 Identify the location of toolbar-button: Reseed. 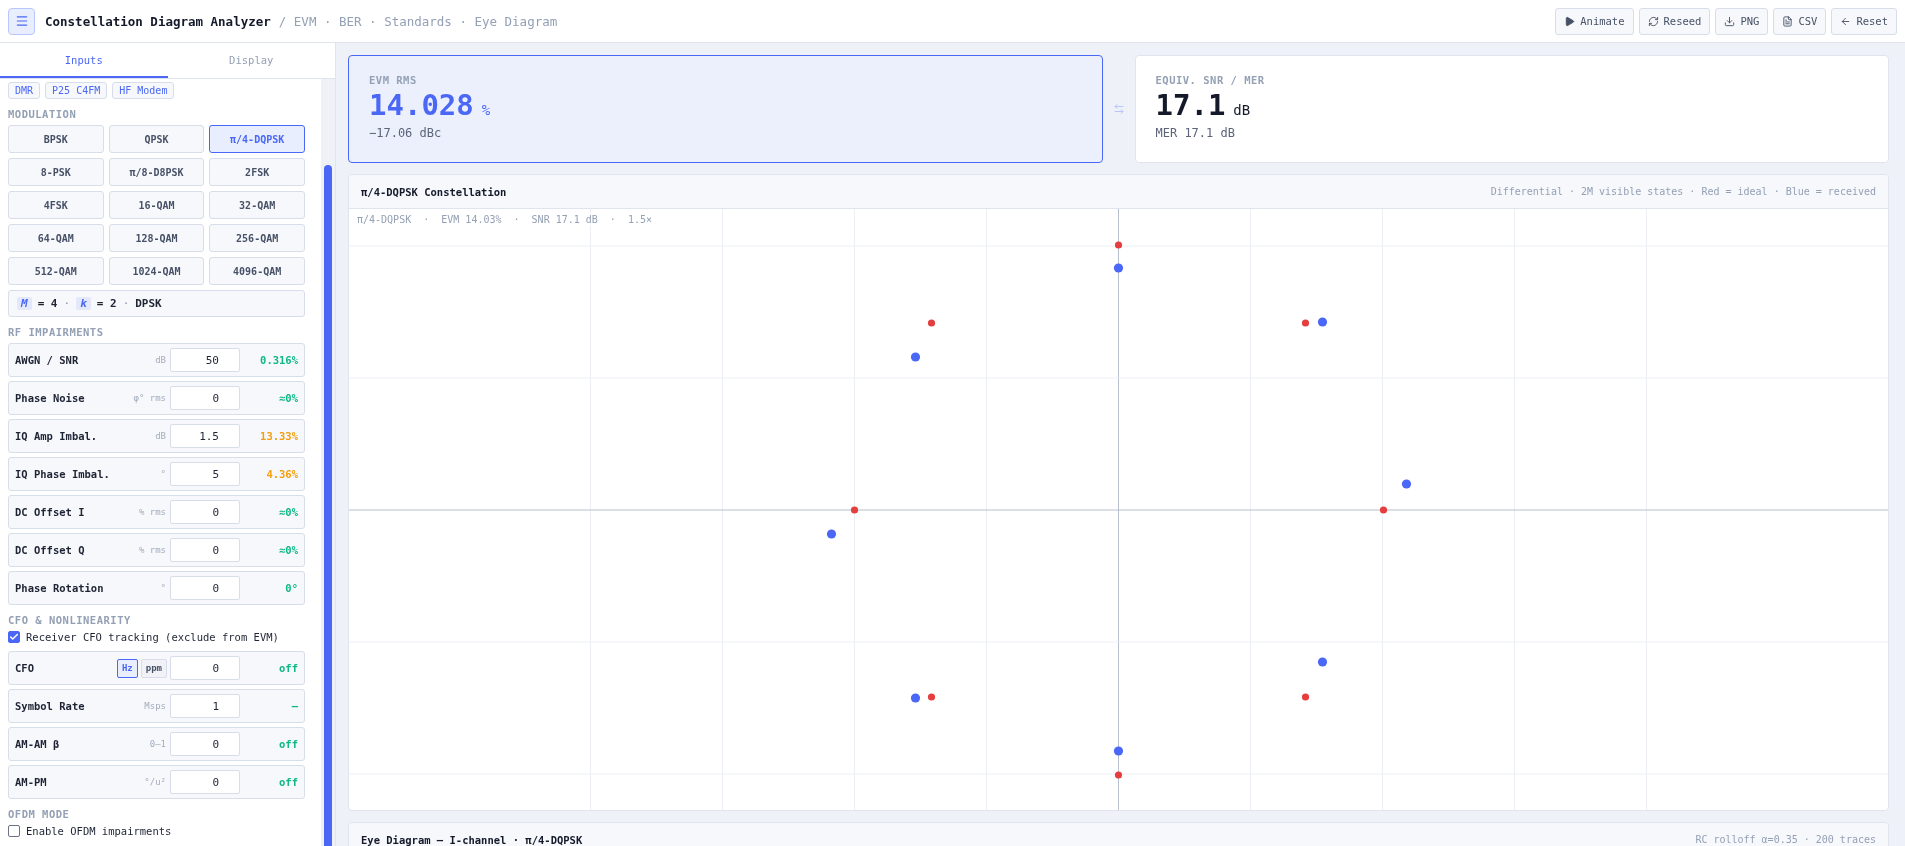
(1674, 21).